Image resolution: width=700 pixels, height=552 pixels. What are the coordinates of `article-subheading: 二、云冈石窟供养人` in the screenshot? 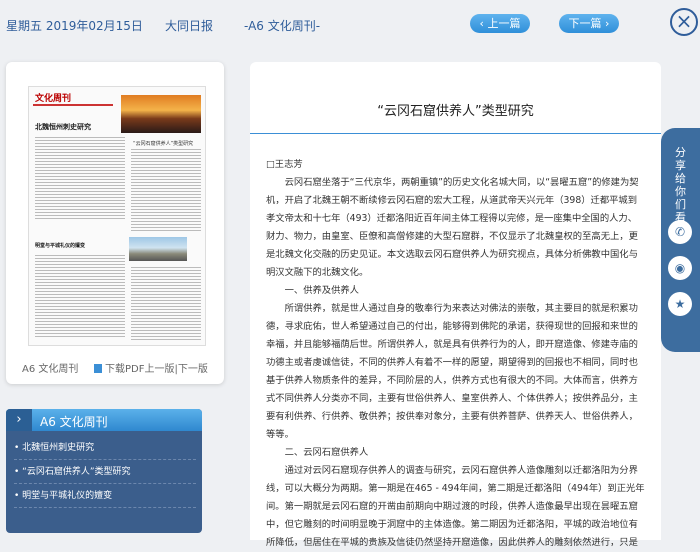 It's located at (326, 452).